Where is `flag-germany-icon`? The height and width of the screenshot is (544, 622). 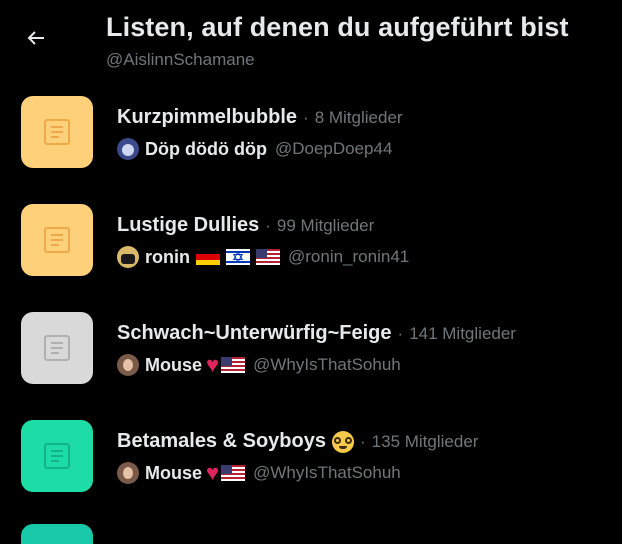
flag-germany-icon is located at coordinates (208, 257).